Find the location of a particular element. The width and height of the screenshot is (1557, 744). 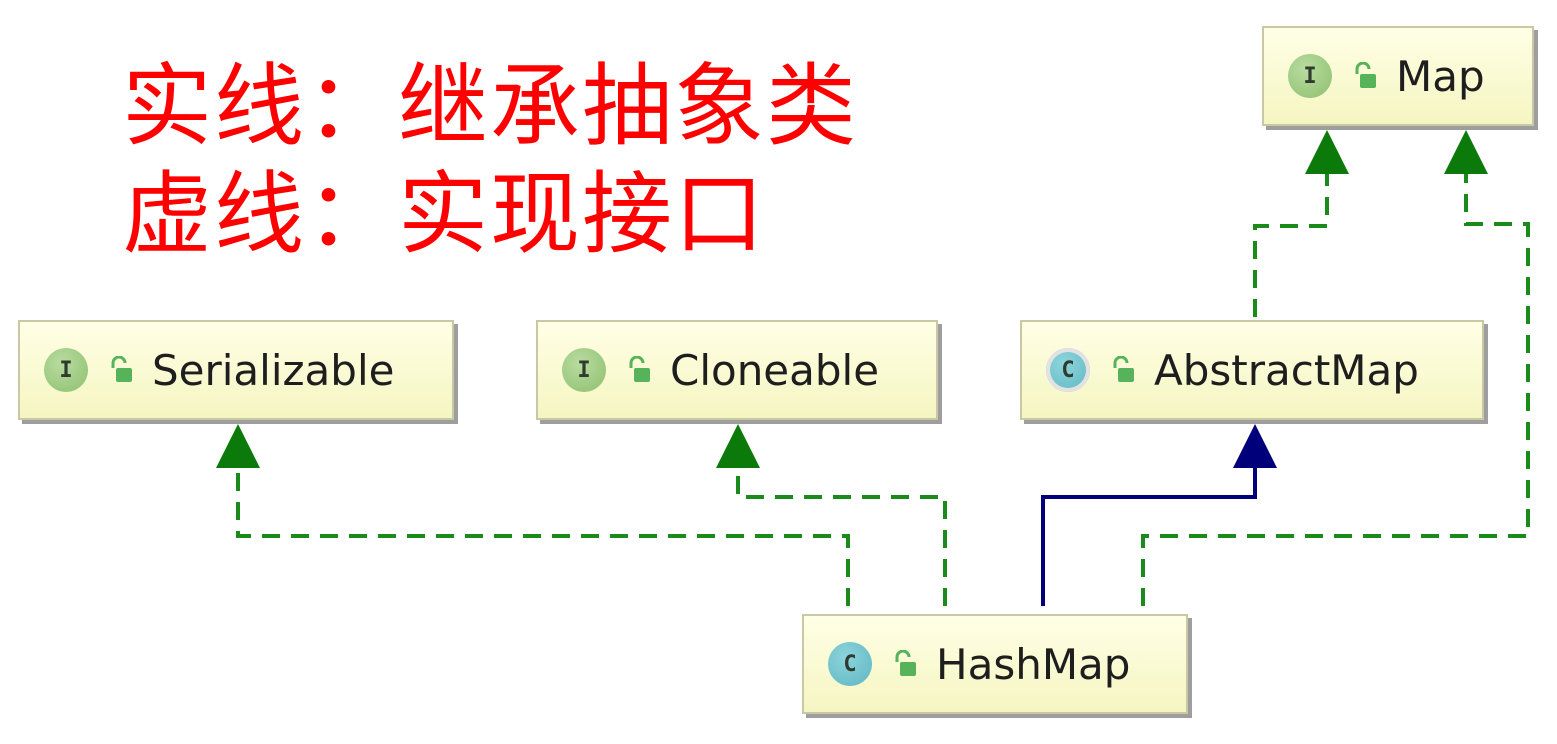

node-name: Serializable is located at coordinates (273, 370).